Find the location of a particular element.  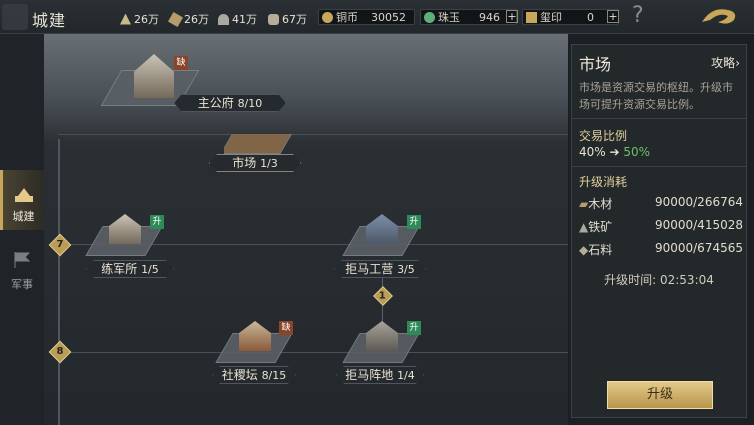

iron-icon: ▲ is located at coordinates (584, 227).